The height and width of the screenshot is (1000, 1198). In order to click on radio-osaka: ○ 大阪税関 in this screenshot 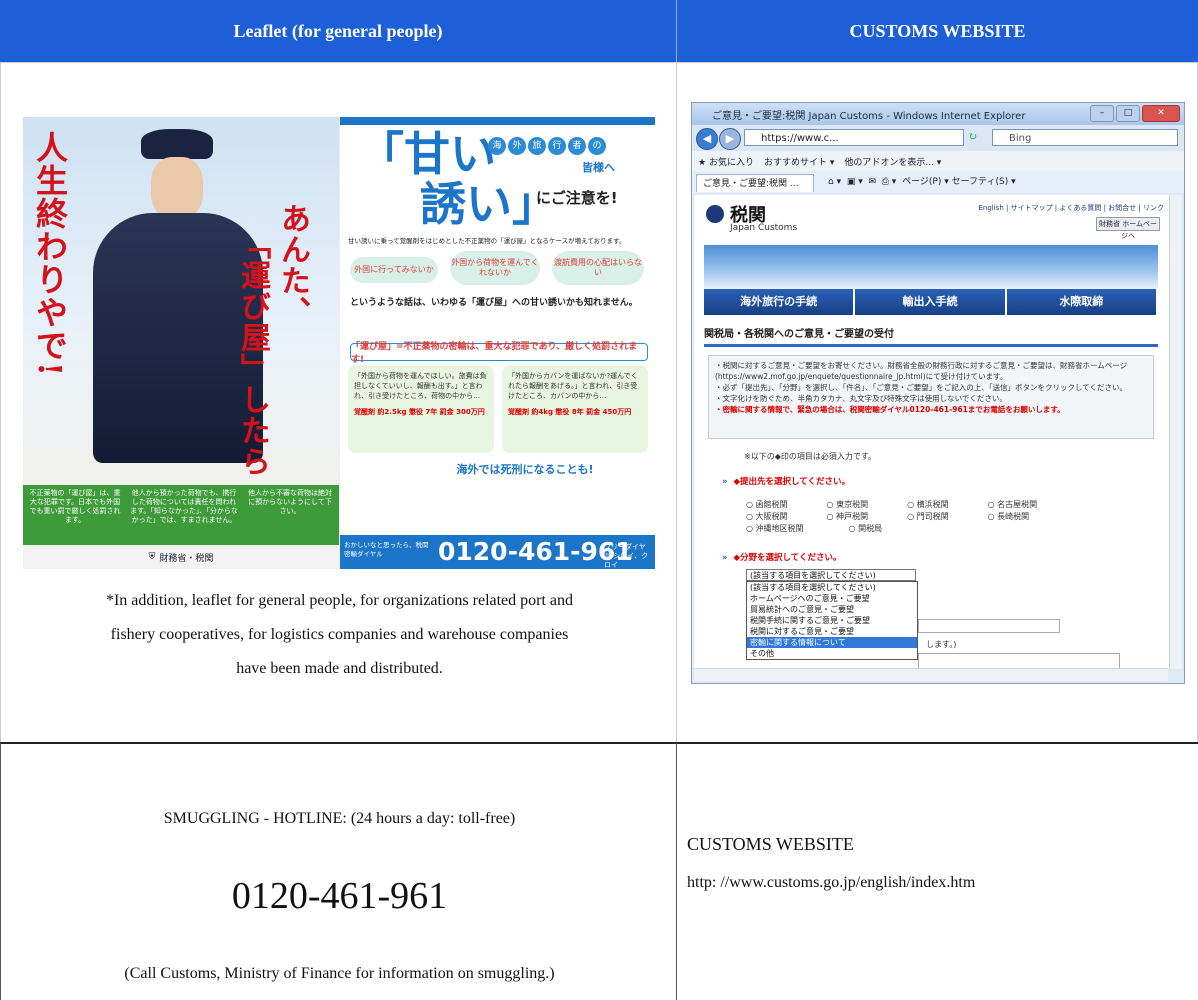, I will do `click(785, 517)`.